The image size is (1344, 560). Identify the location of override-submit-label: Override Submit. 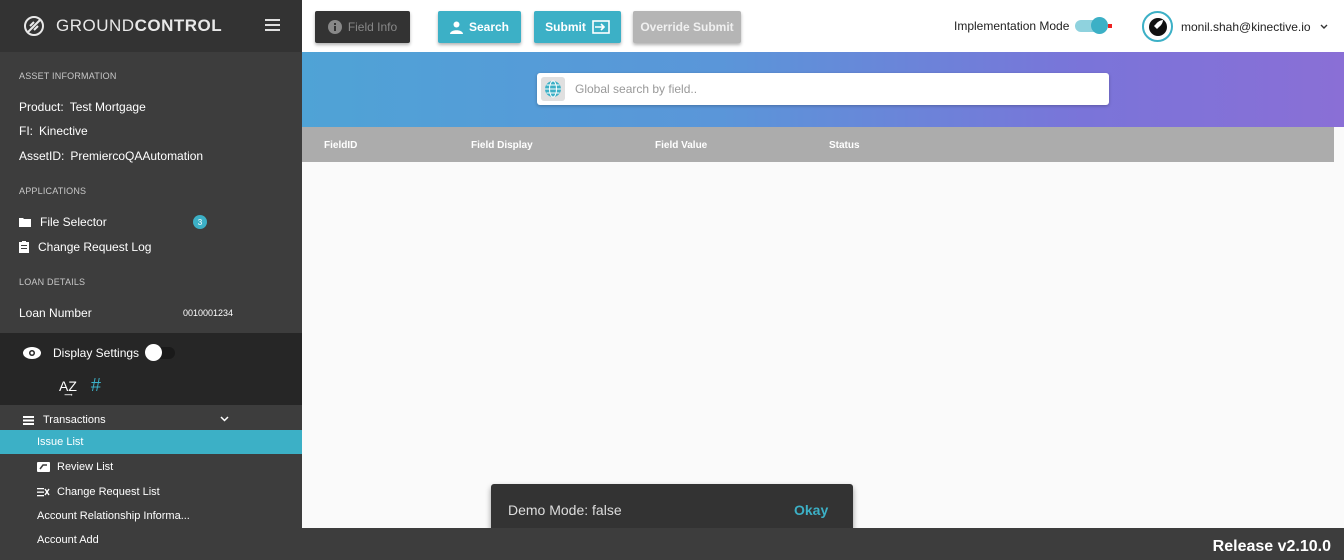
(687, 27).